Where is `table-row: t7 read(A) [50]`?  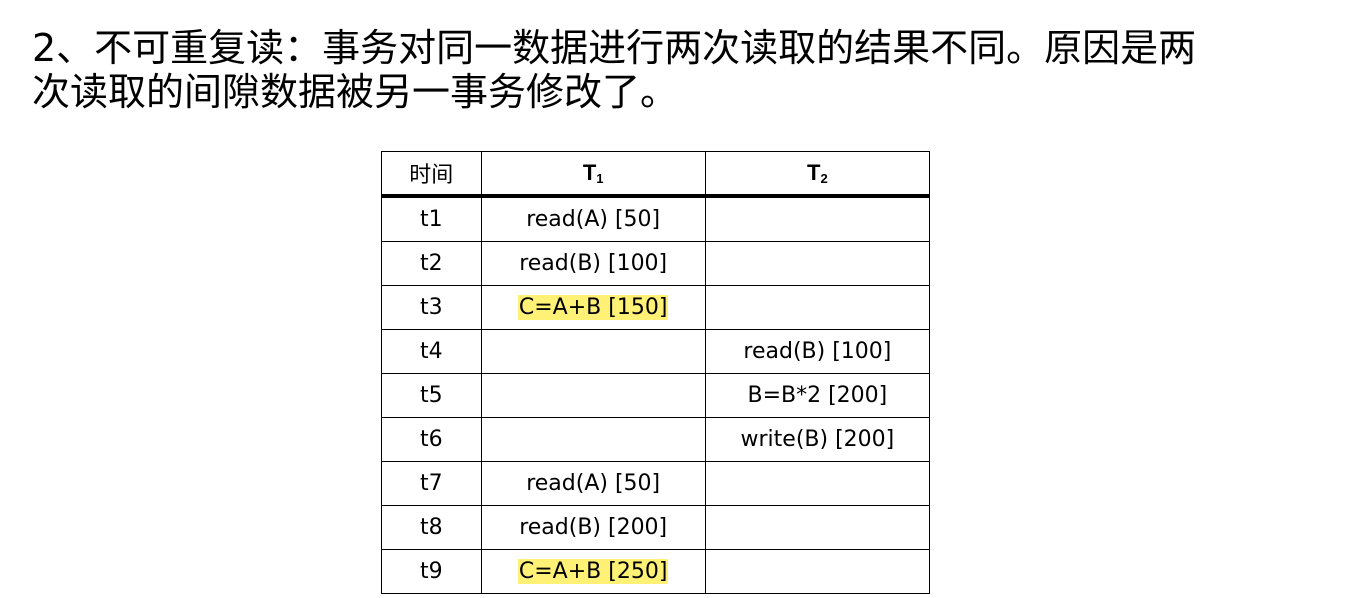 table-row: t7 read(A) [50] is located at coordinates (656, 483).